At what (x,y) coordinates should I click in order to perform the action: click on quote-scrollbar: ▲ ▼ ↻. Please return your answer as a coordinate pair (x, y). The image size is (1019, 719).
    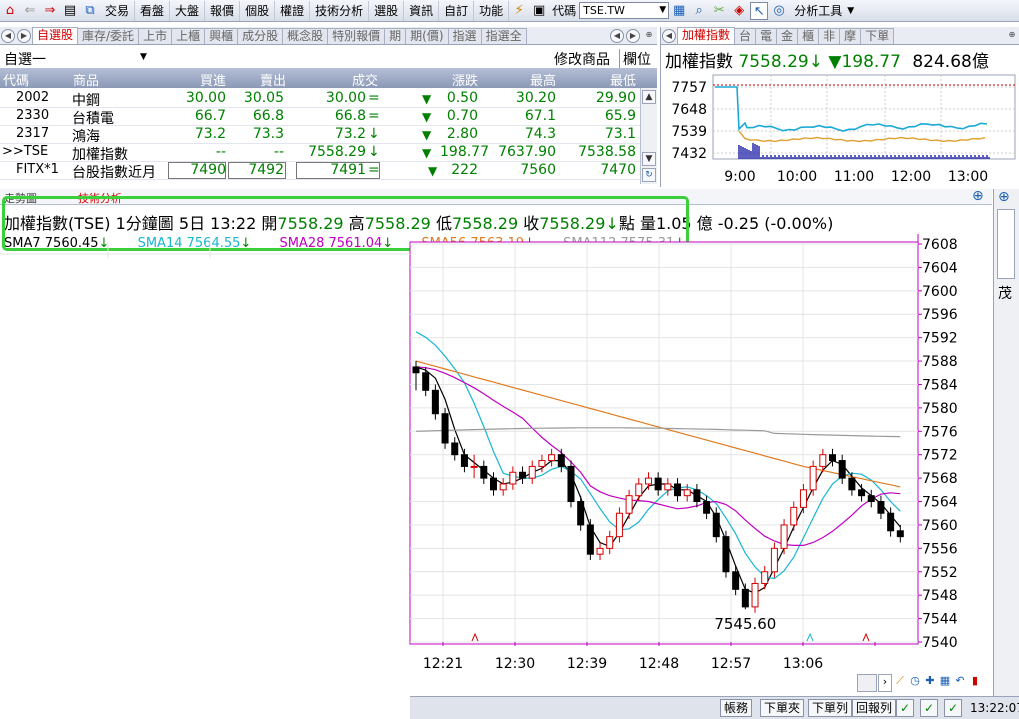
    Looking at the image, I should click on (648, 136).